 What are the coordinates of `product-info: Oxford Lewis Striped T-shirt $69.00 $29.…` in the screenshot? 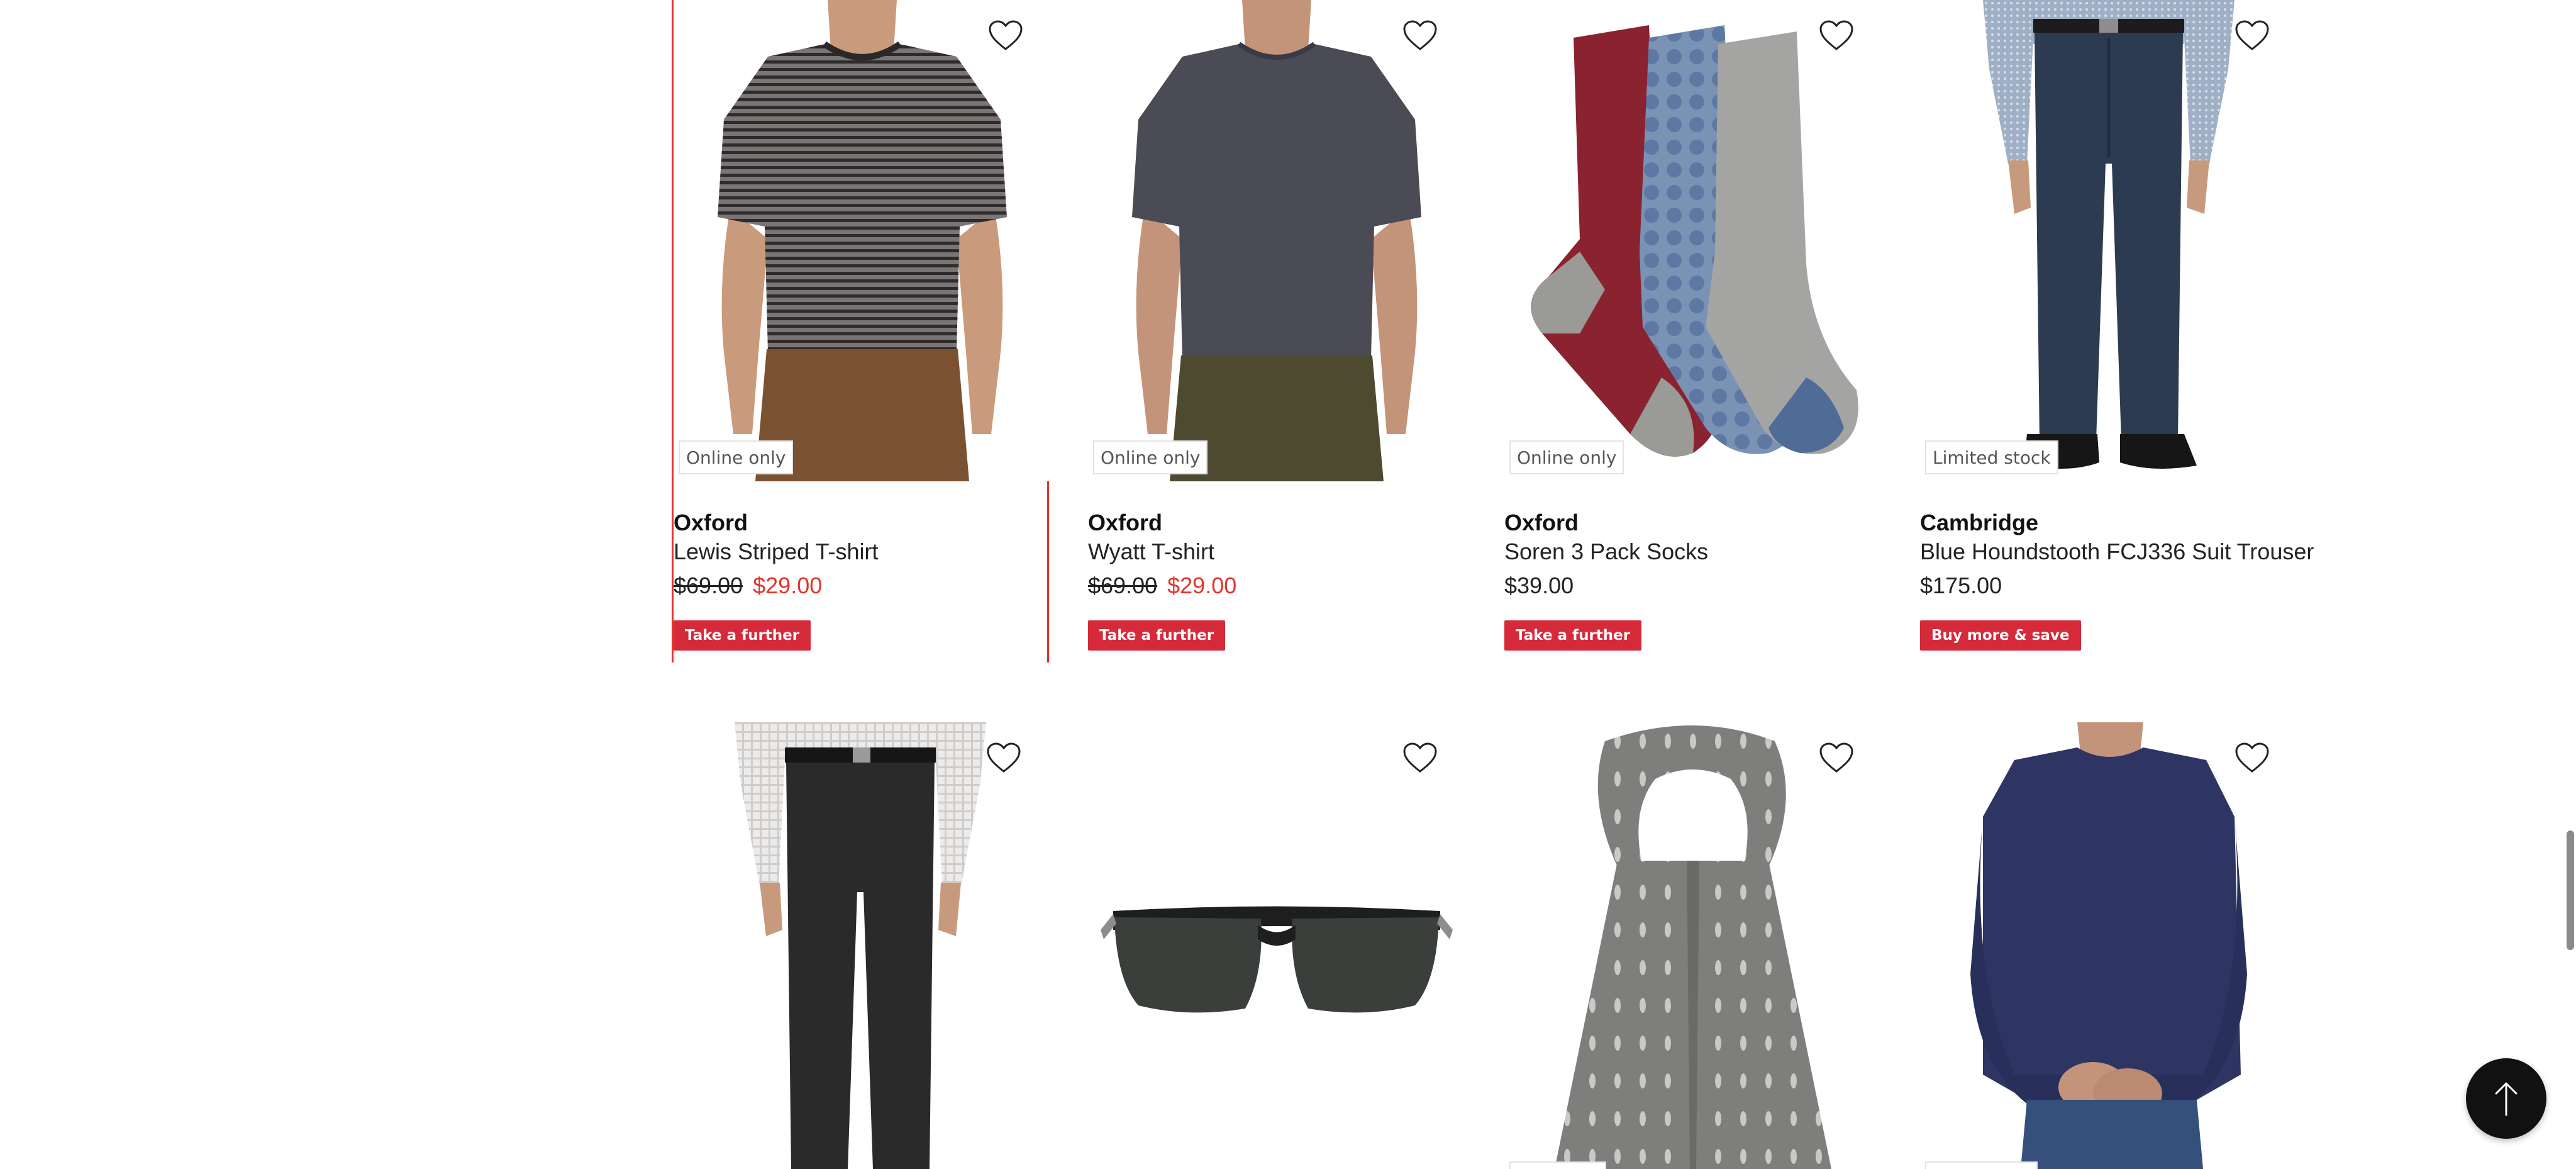 It's located at (875, 580).